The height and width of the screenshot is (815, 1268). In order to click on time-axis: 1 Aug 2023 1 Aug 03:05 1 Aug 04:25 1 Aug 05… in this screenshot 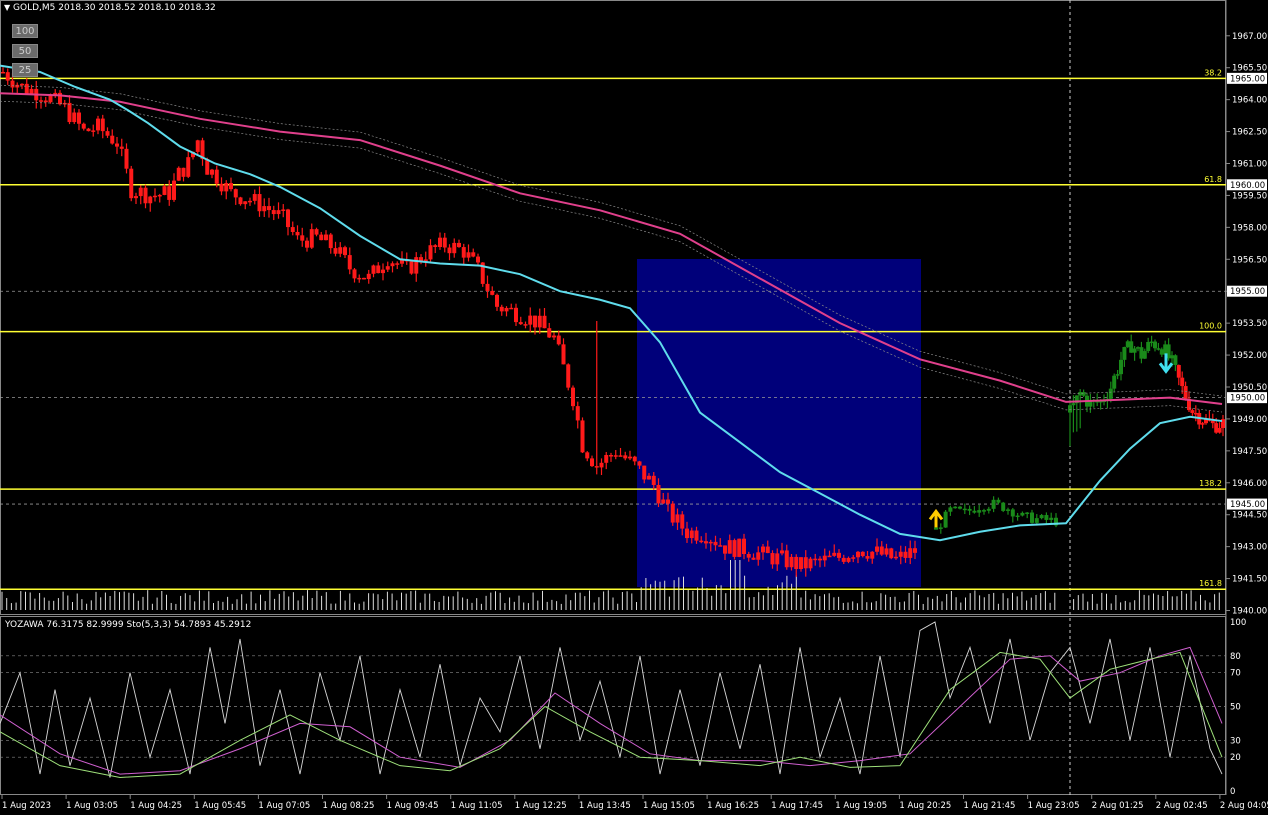, I will do `click(634, 803)`.